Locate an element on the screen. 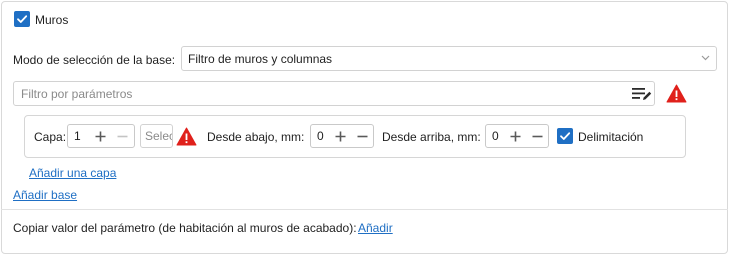 The height and width of the screenshot is (256, 730). base-mode-label: Modo de selección de la base: is located at coordinates (94, 60).